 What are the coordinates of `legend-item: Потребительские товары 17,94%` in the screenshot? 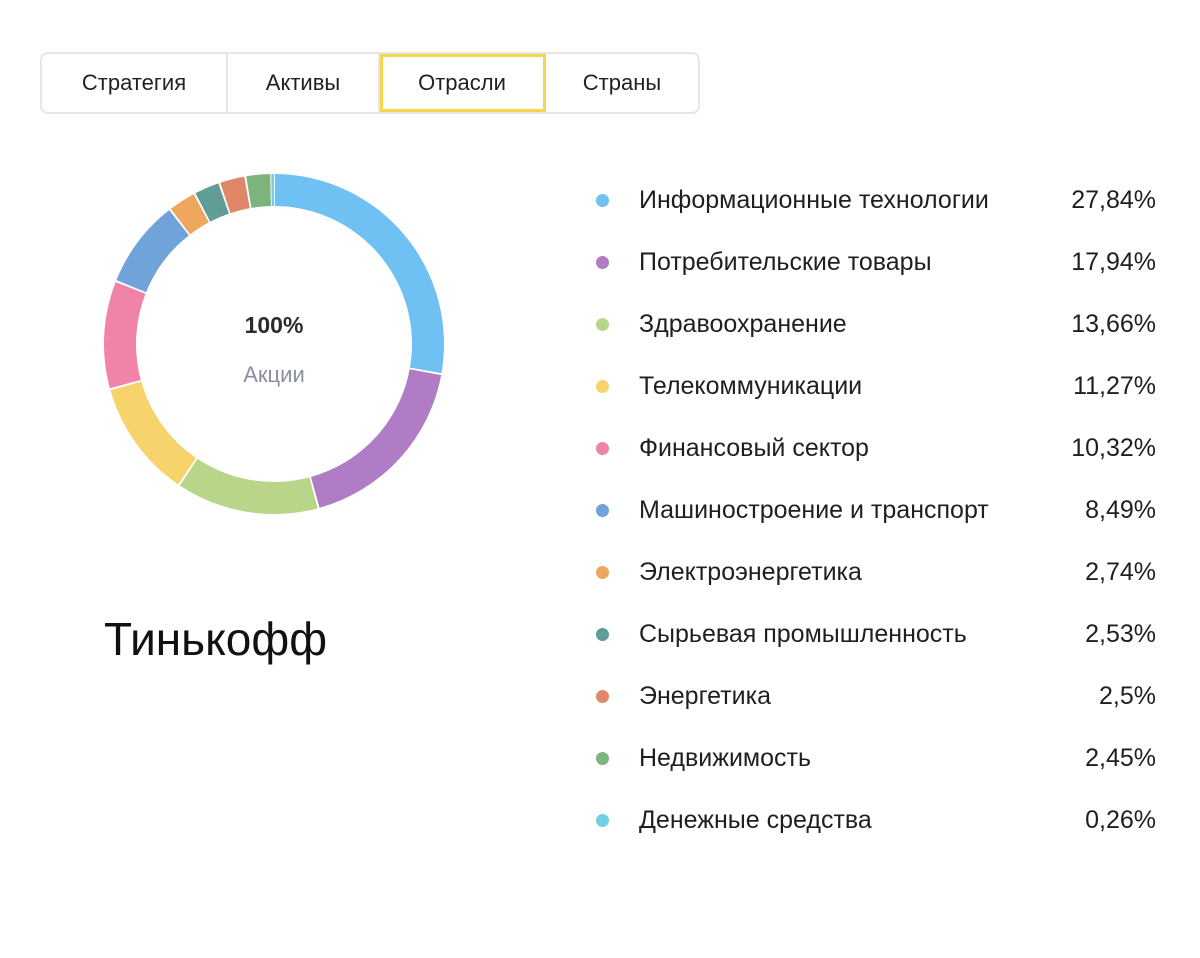 It's located at (876, 262).